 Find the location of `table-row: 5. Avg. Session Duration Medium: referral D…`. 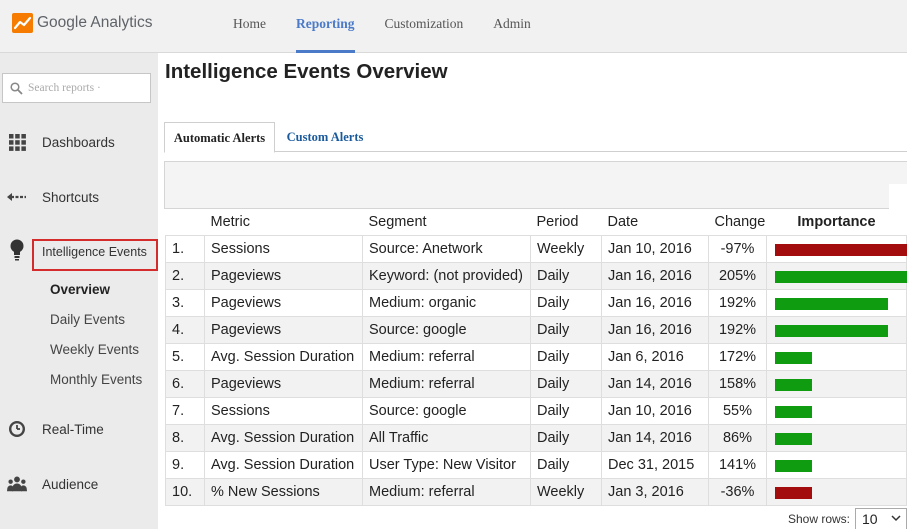

table-row: 5. Avg. Session Duration Medium: referral D… is located at coordinates (536, 356).